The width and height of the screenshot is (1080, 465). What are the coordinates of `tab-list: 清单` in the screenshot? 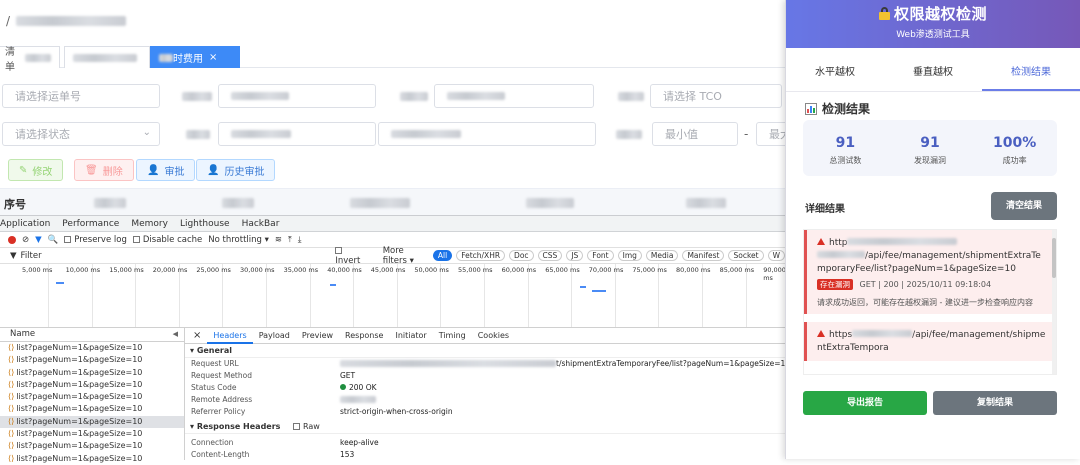 It's located at (30, 59).